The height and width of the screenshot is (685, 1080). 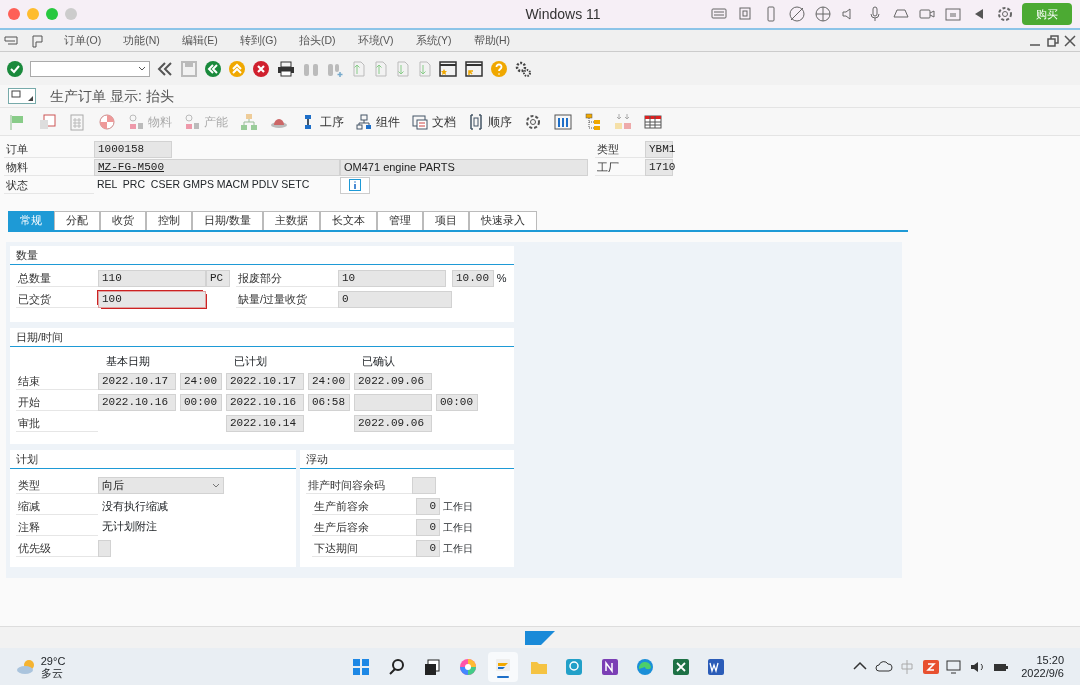 What do you see at coordinates (448, 68) in the screenshot?
I see `new-window-icon` at bounding box center [448, 68].